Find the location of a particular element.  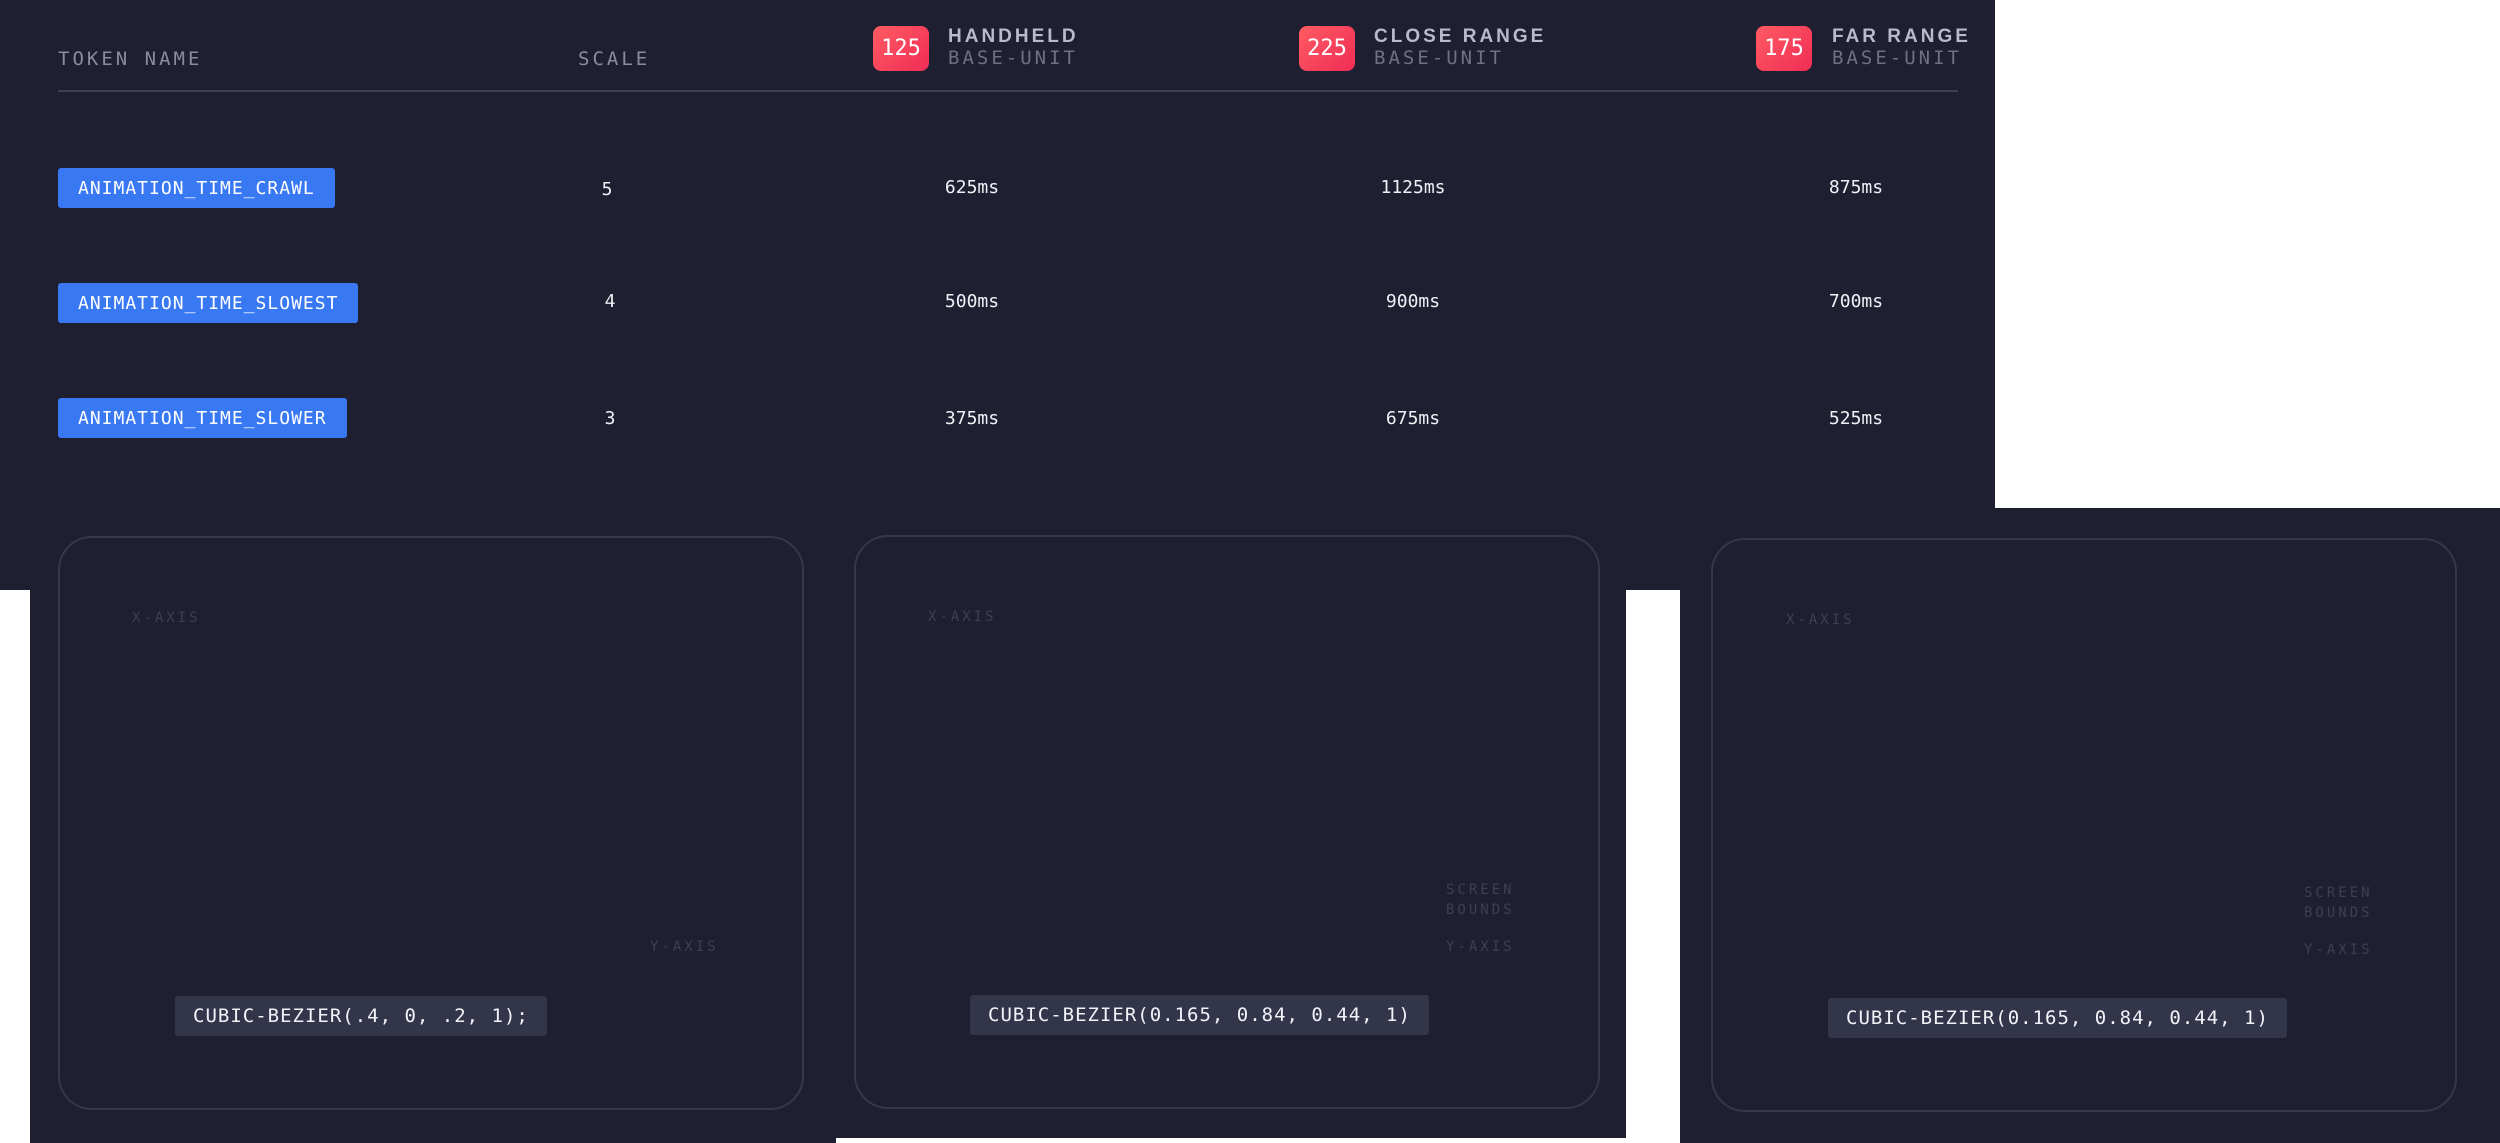

handheld-duration: 500ms is located at coordinates (972, 301).